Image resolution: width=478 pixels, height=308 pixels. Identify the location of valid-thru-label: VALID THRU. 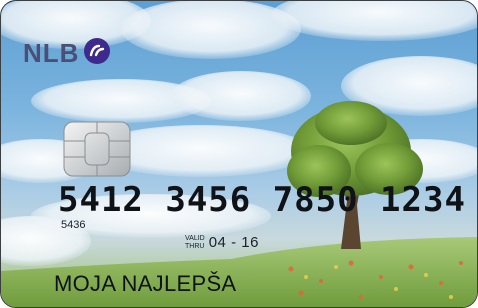
(195, 243).